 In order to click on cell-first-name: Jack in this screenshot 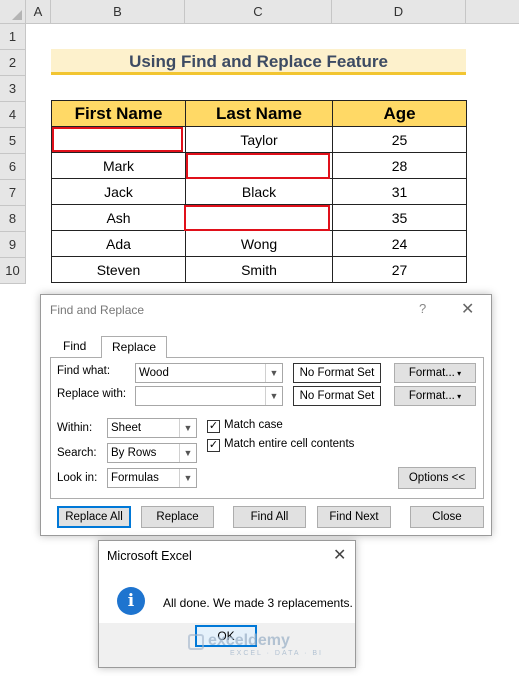, I will do `click(118, 191)`.